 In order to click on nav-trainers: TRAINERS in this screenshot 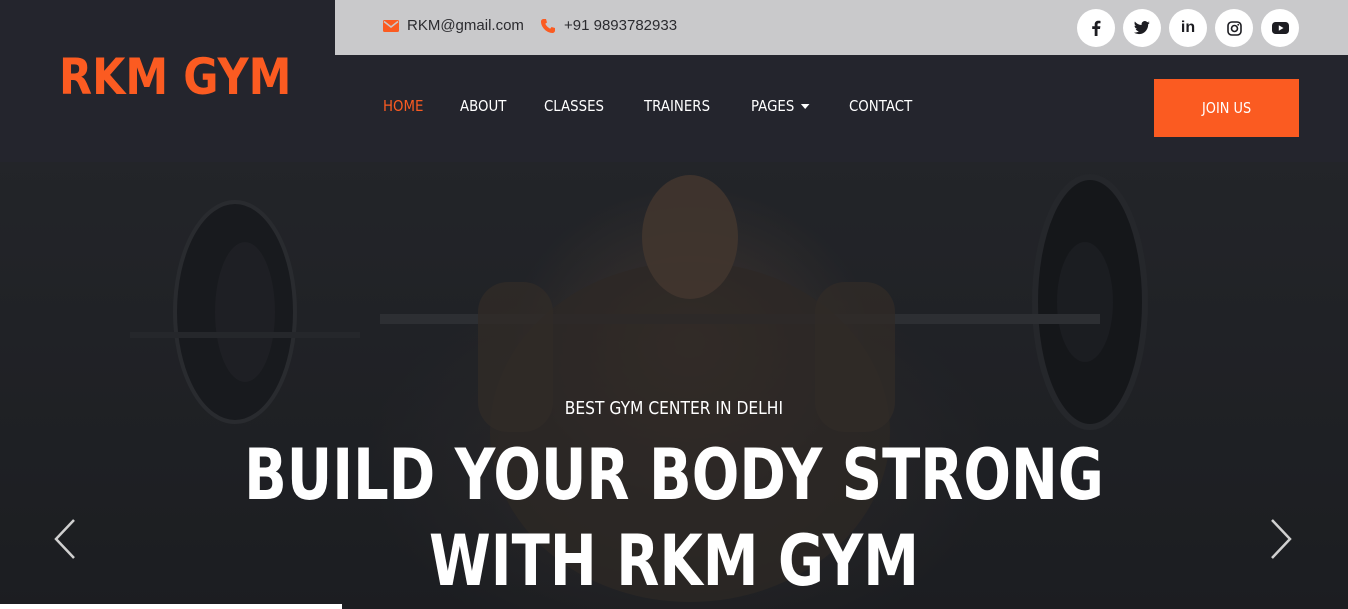, I will do `click(677, 106)`.